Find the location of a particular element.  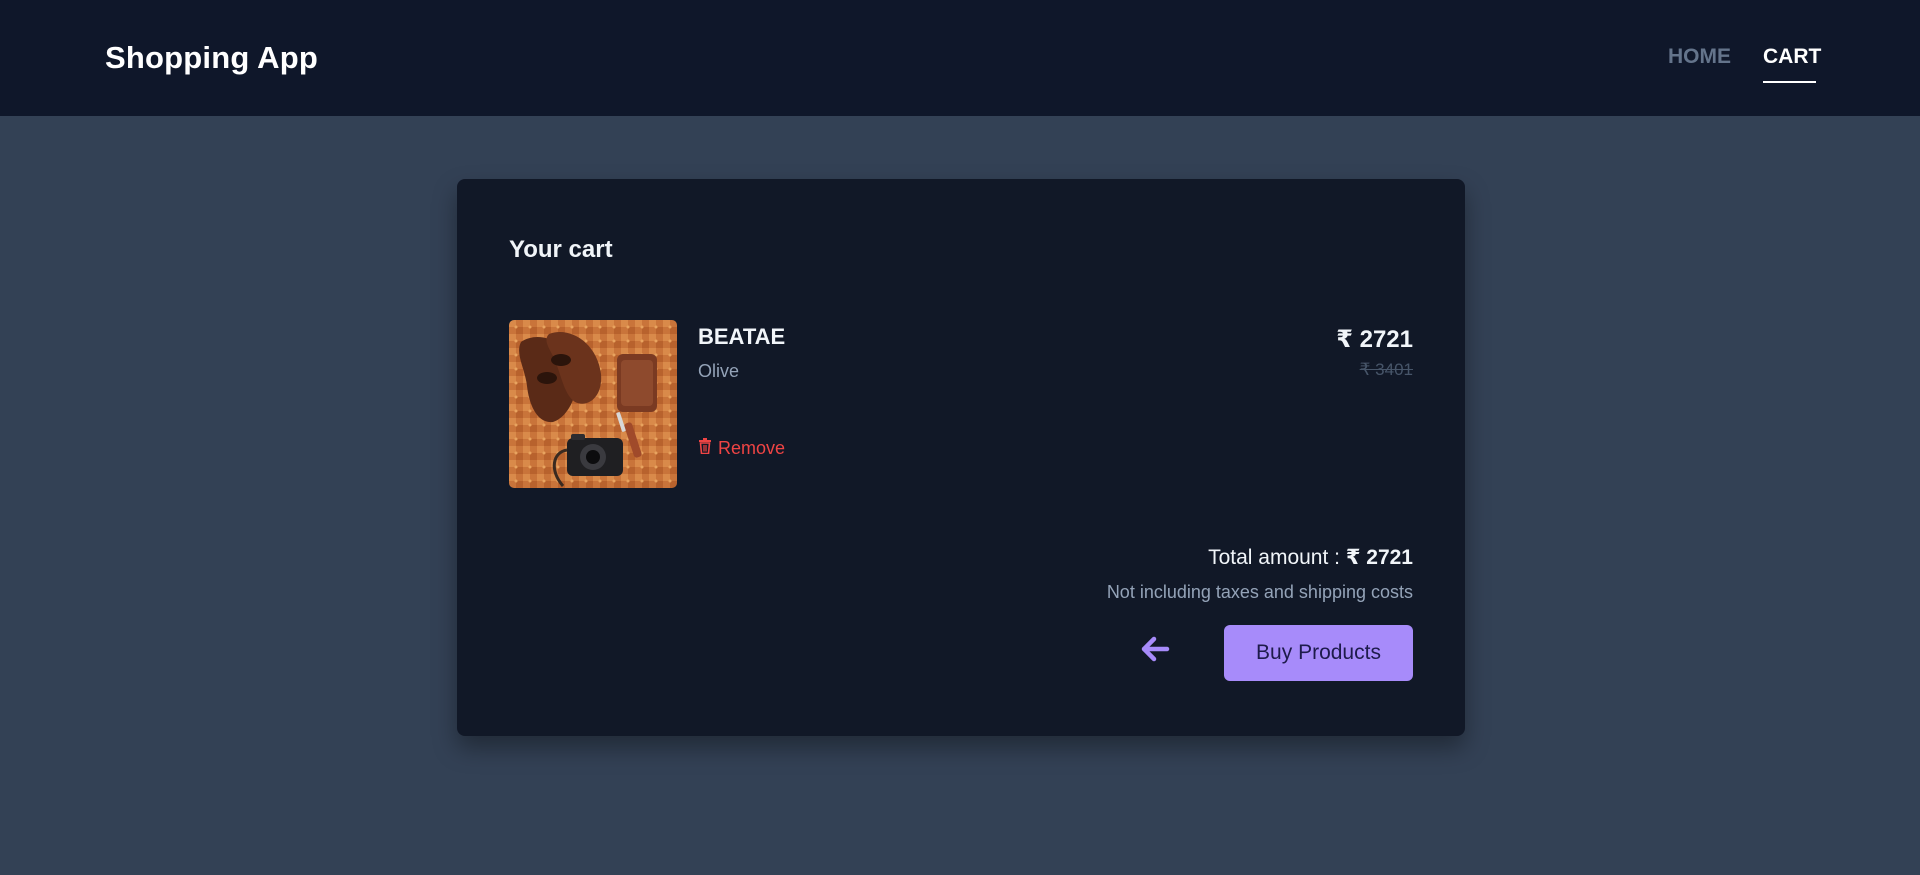

remove-button: Remove is located at coordinates (741, 448).